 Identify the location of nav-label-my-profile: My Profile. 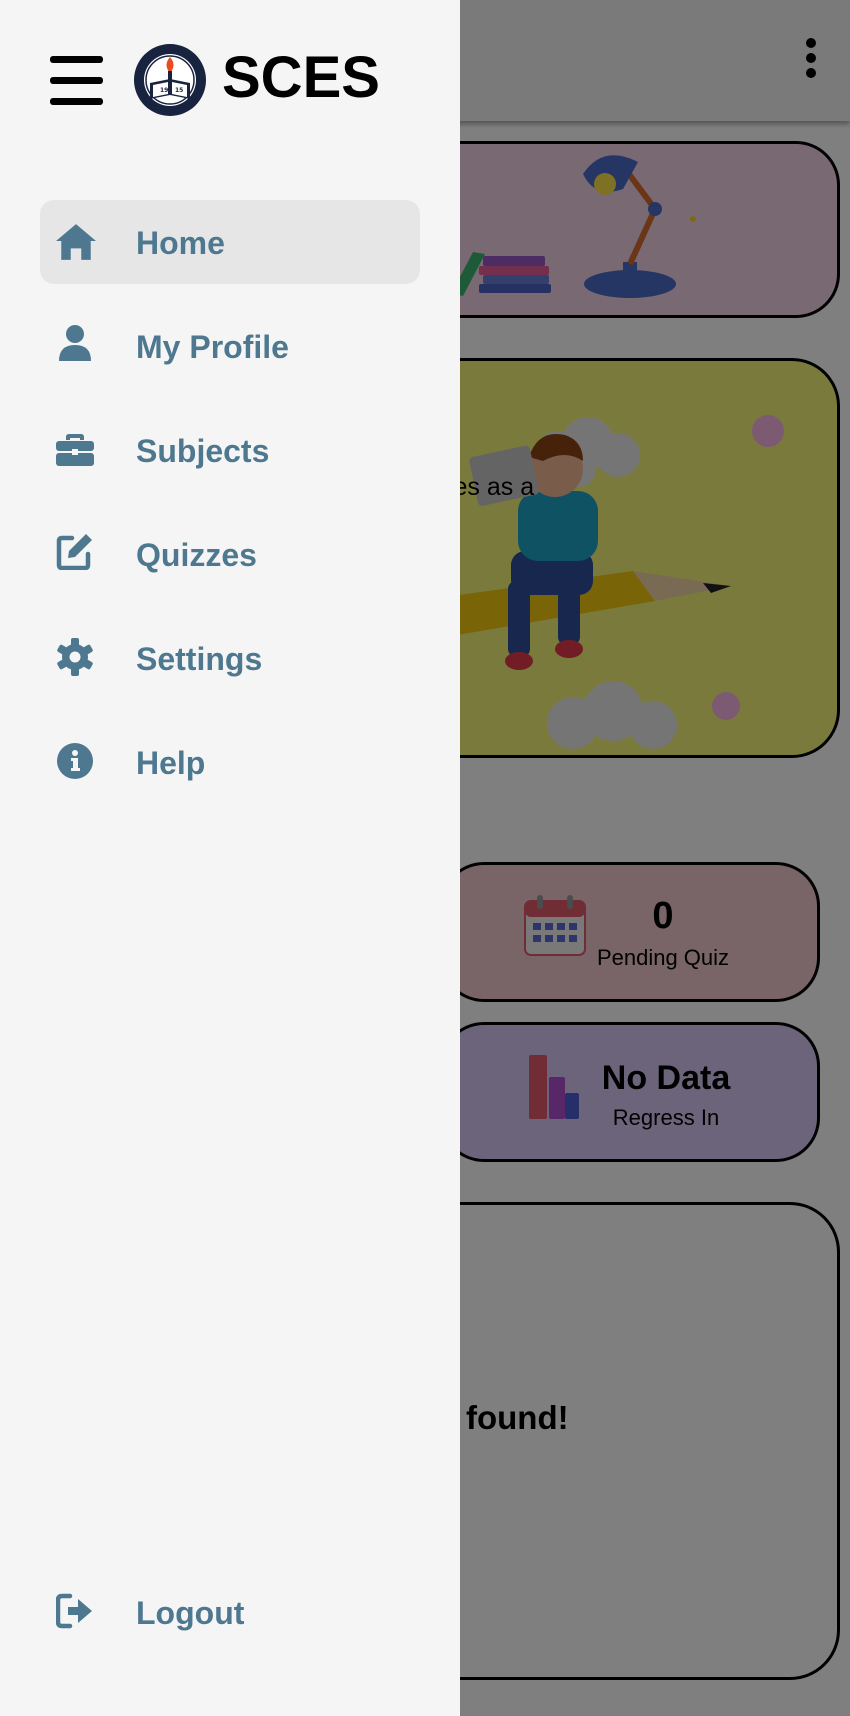
(212, 347).